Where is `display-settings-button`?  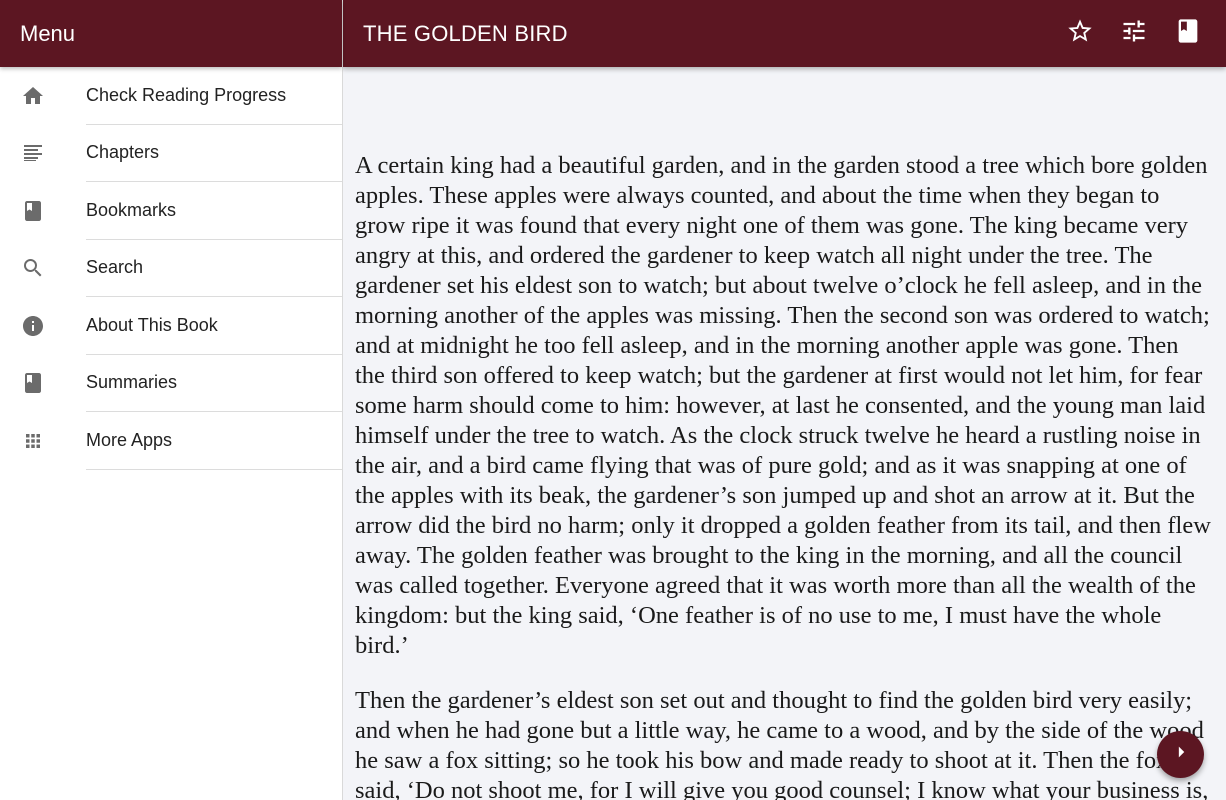
display-settings-button is located at coordinates (1134, 34).